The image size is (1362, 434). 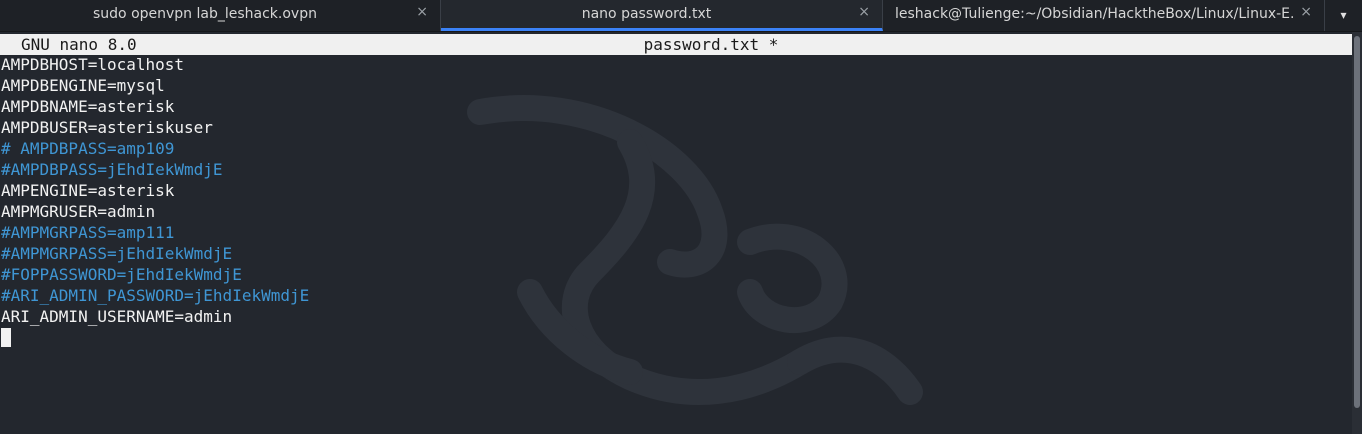 I want to click on file-line: AMPMGRUSER=admin, so click(x=78, y=211).